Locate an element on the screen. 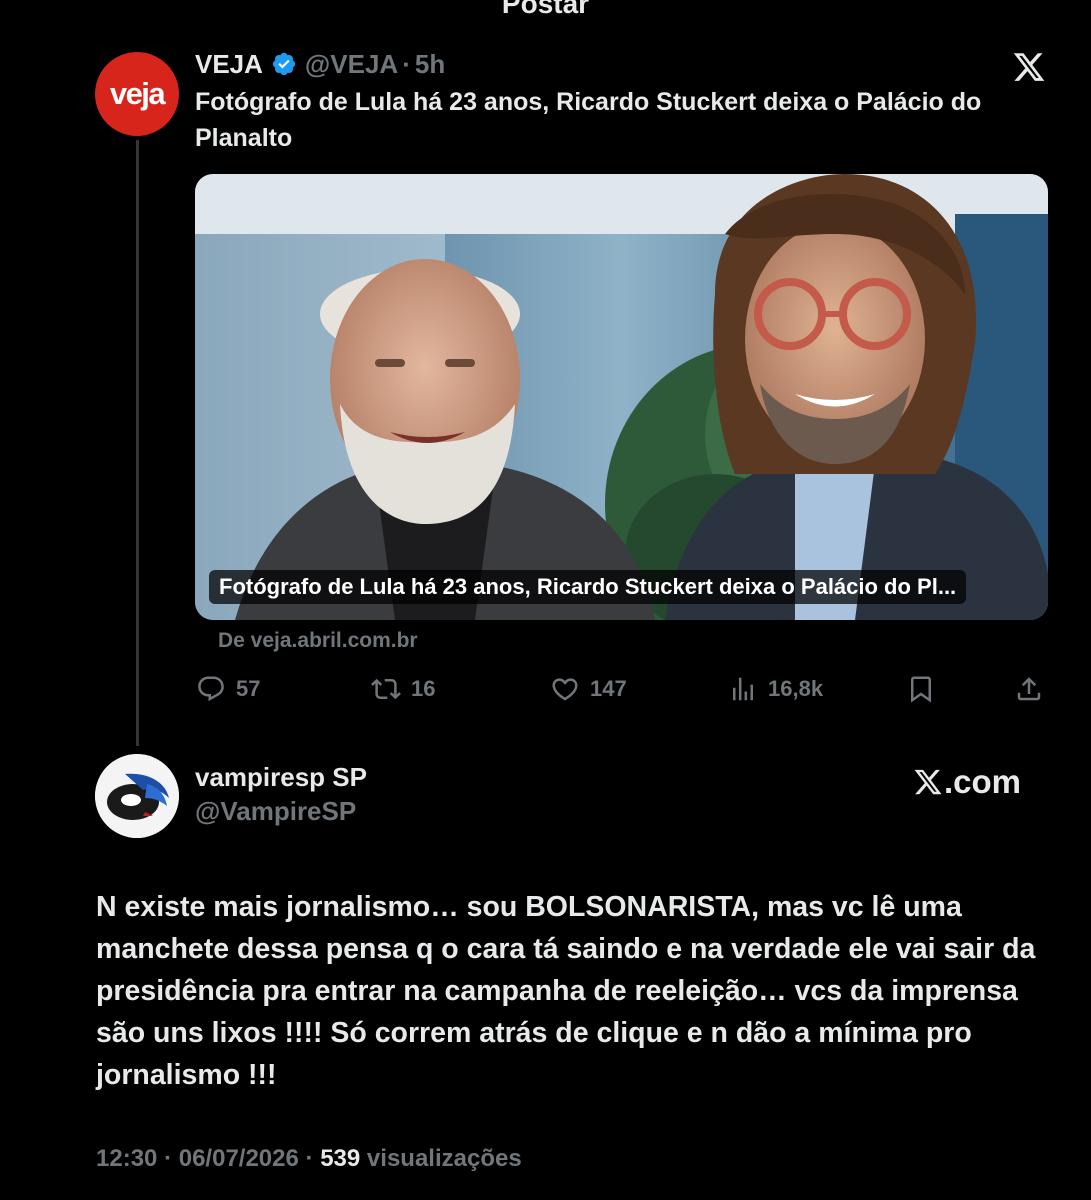  reply-author-name: vampiresp SP is located at coordinates (281, 777).